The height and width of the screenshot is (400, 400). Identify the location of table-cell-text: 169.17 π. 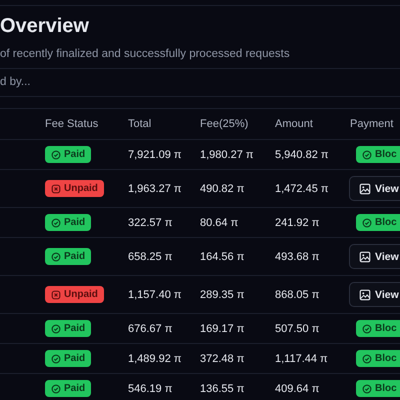
(223, 328).